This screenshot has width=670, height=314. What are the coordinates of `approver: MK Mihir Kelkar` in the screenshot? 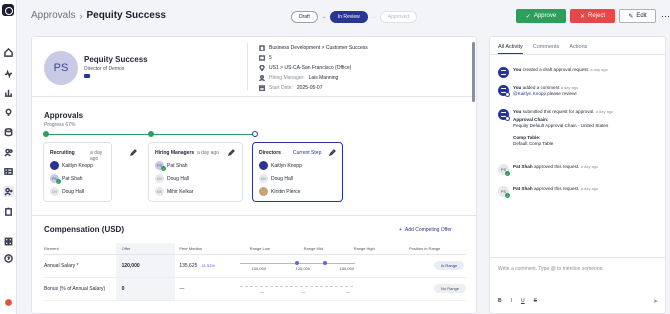 It's located at (174, 191).